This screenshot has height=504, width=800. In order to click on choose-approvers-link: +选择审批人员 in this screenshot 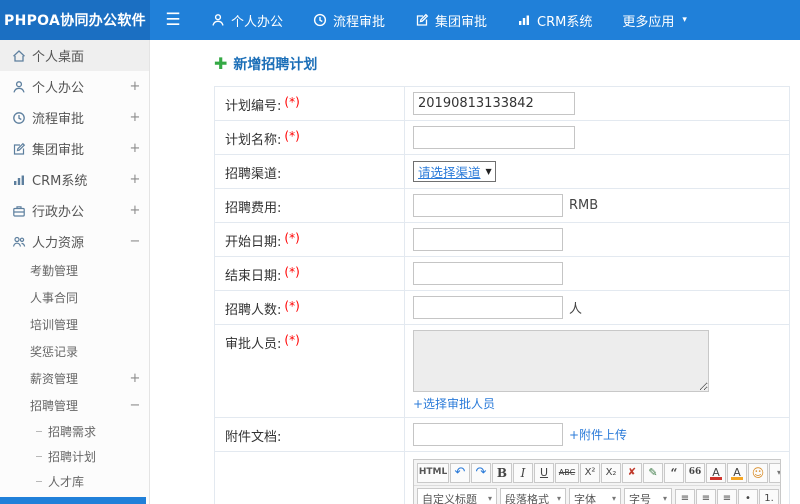, I will do `click(454, 403)`.